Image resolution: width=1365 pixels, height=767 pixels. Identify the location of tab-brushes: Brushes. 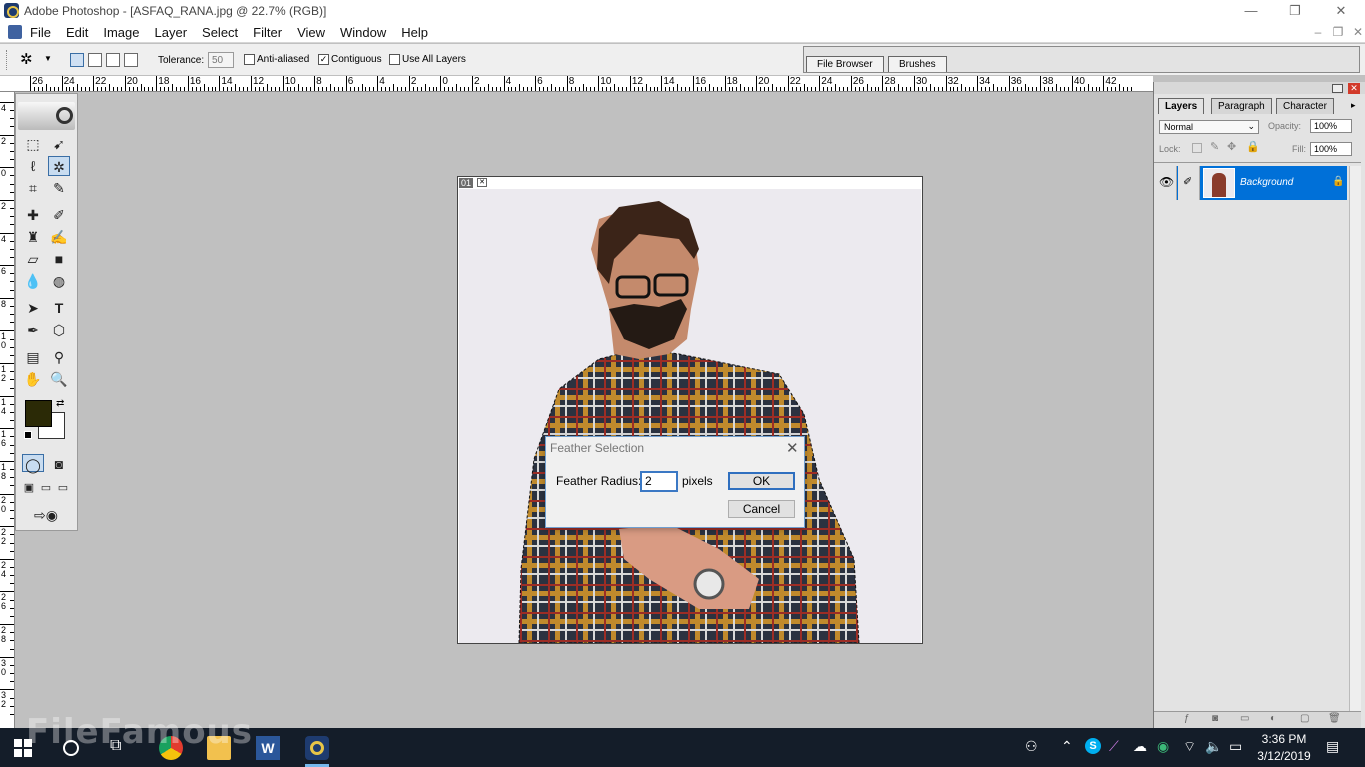
(917, 64).